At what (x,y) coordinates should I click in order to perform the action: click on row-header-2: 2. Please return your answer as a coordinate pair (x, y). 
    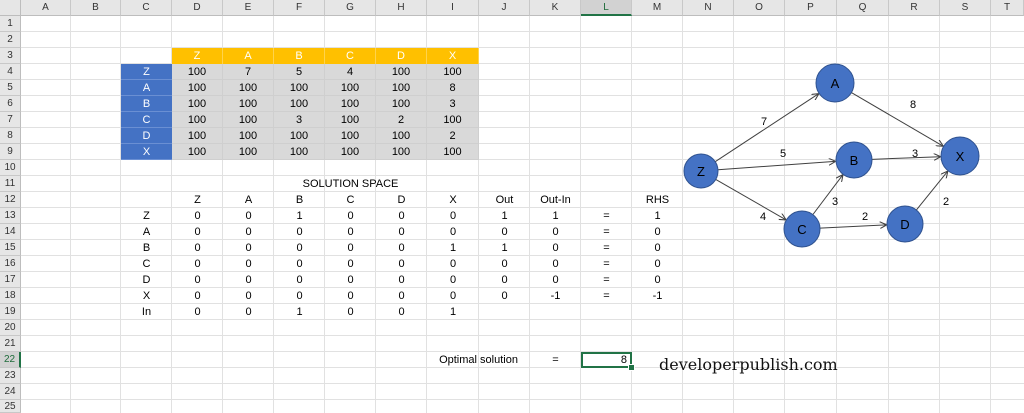
    Looking at the image, I should click on (10, 40).